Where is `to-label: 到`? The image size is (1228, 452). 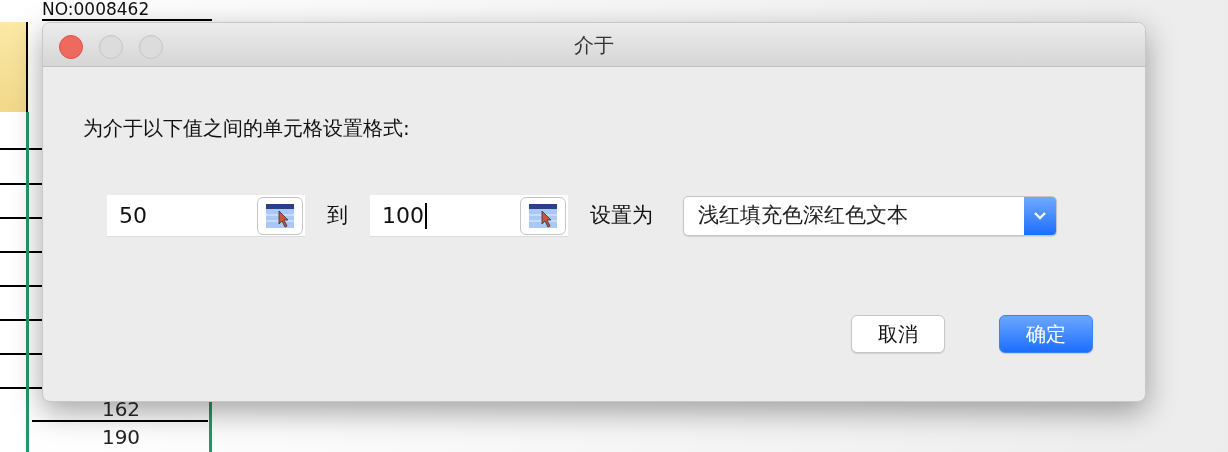
to-label: 到 is located at coordinates (337, 216).